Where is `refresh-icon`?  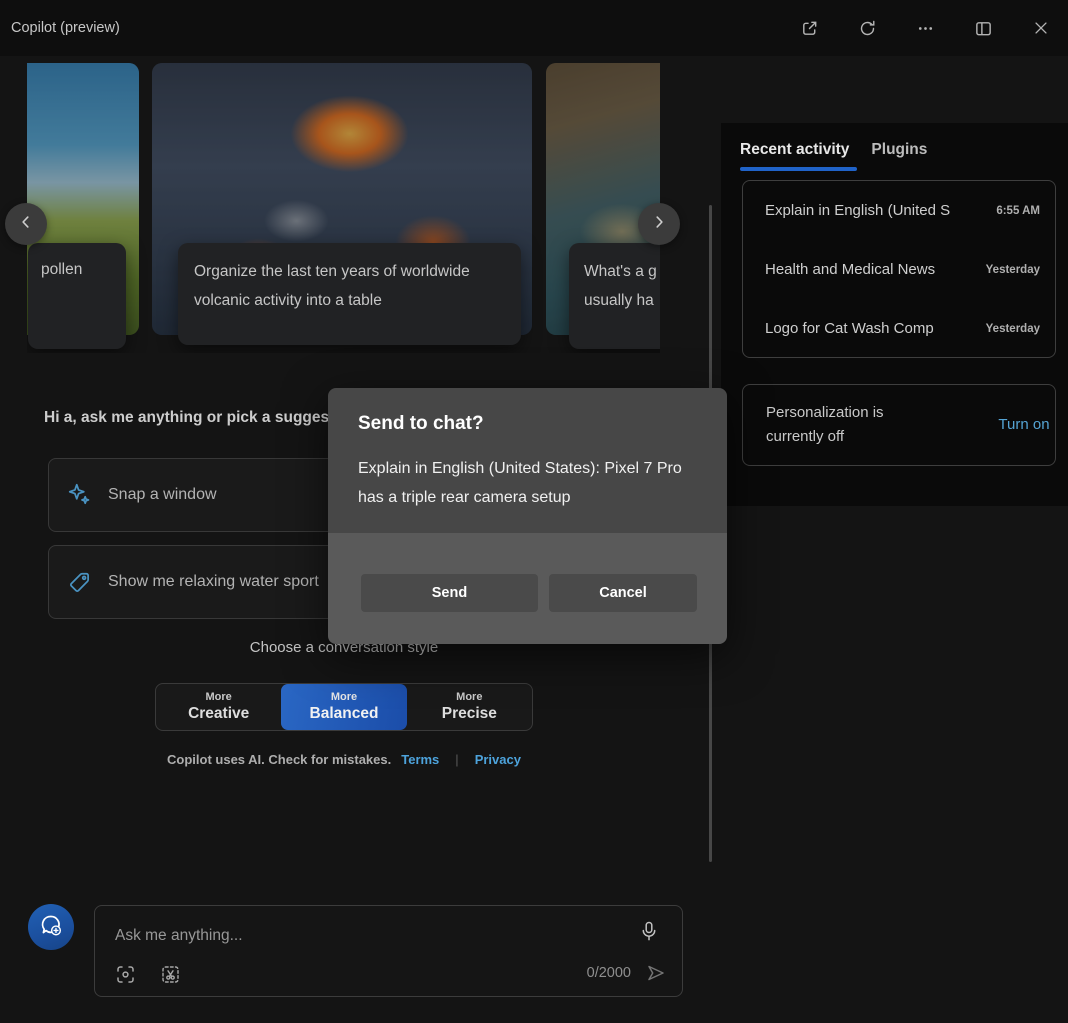
refresh-icon is located at coordinates (867, 28).